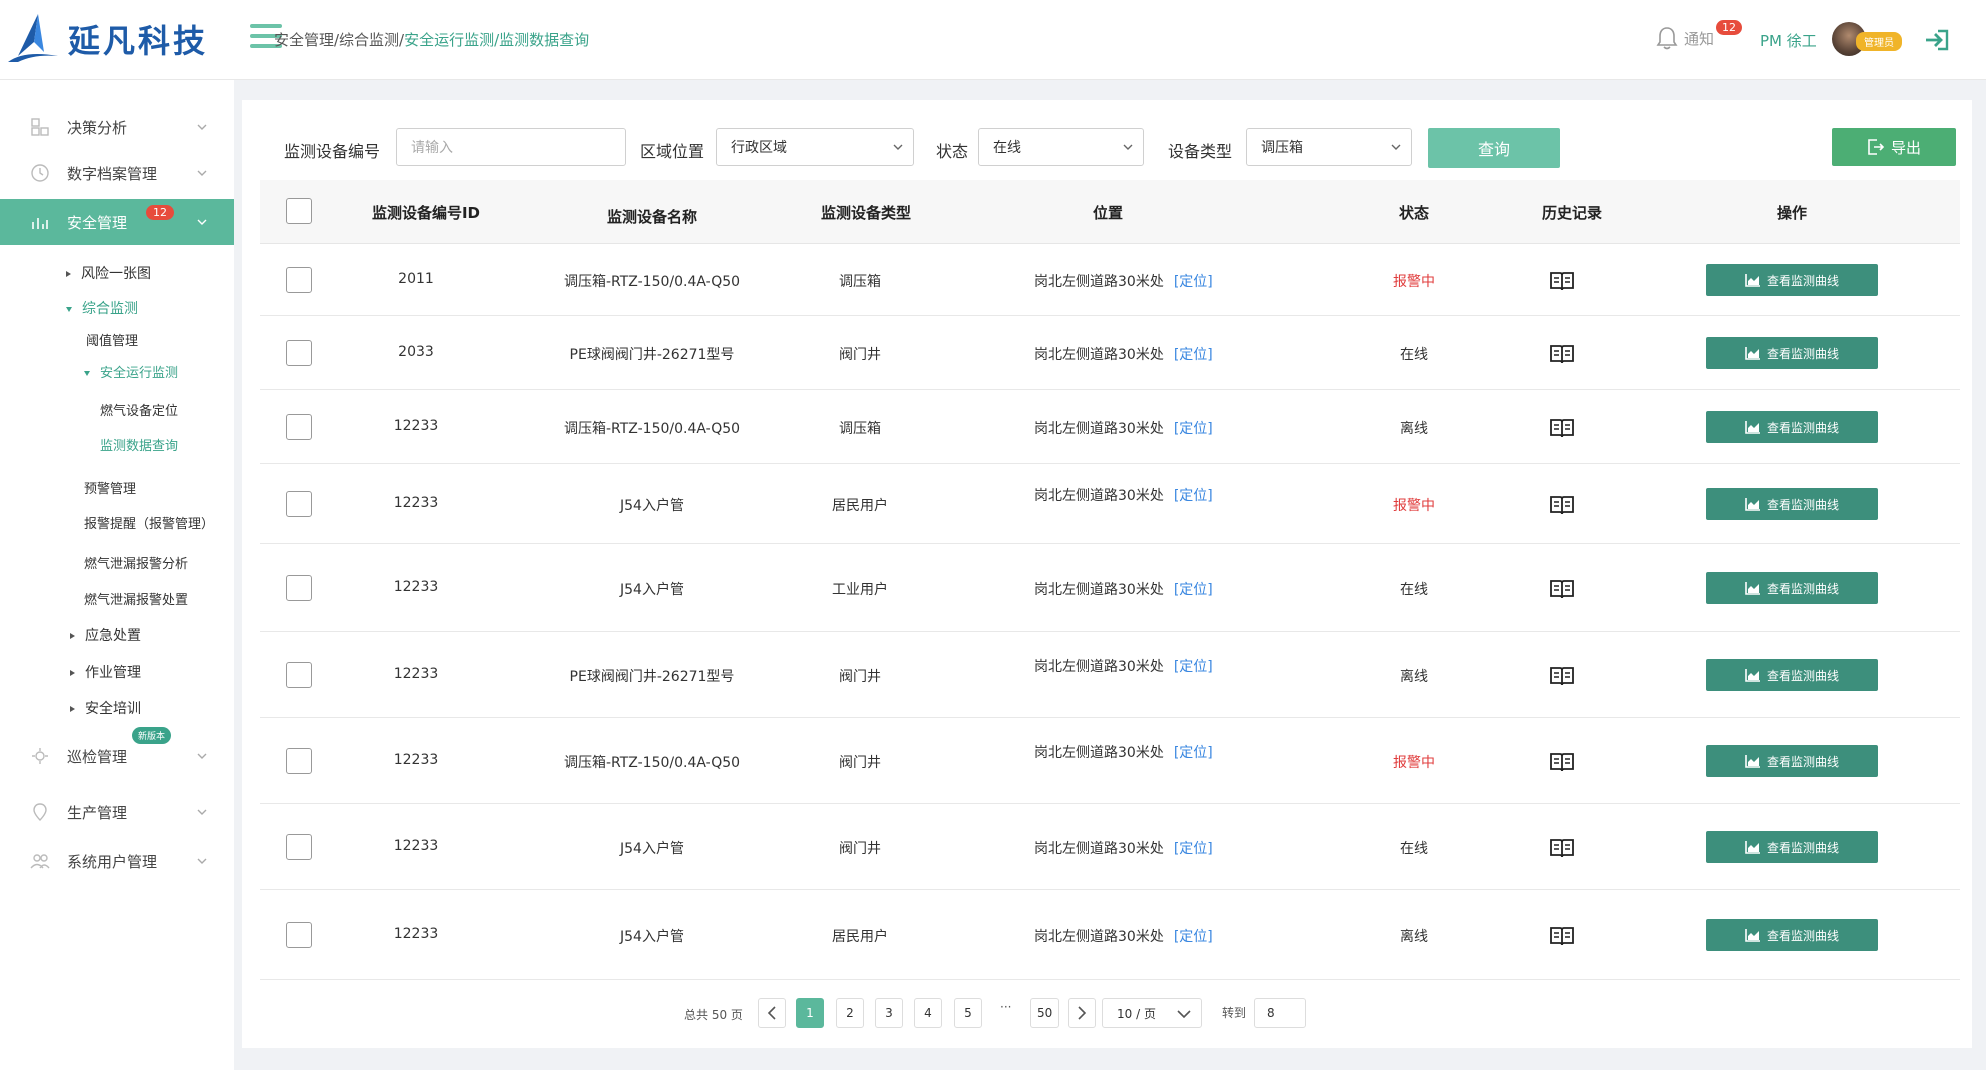 This screenshot has width=1986, height=1070. What do you see at coordinates (652, 216) in the screenshot?
I see `col-device-name: 监测设备名称` at bounding box center [652, 216].